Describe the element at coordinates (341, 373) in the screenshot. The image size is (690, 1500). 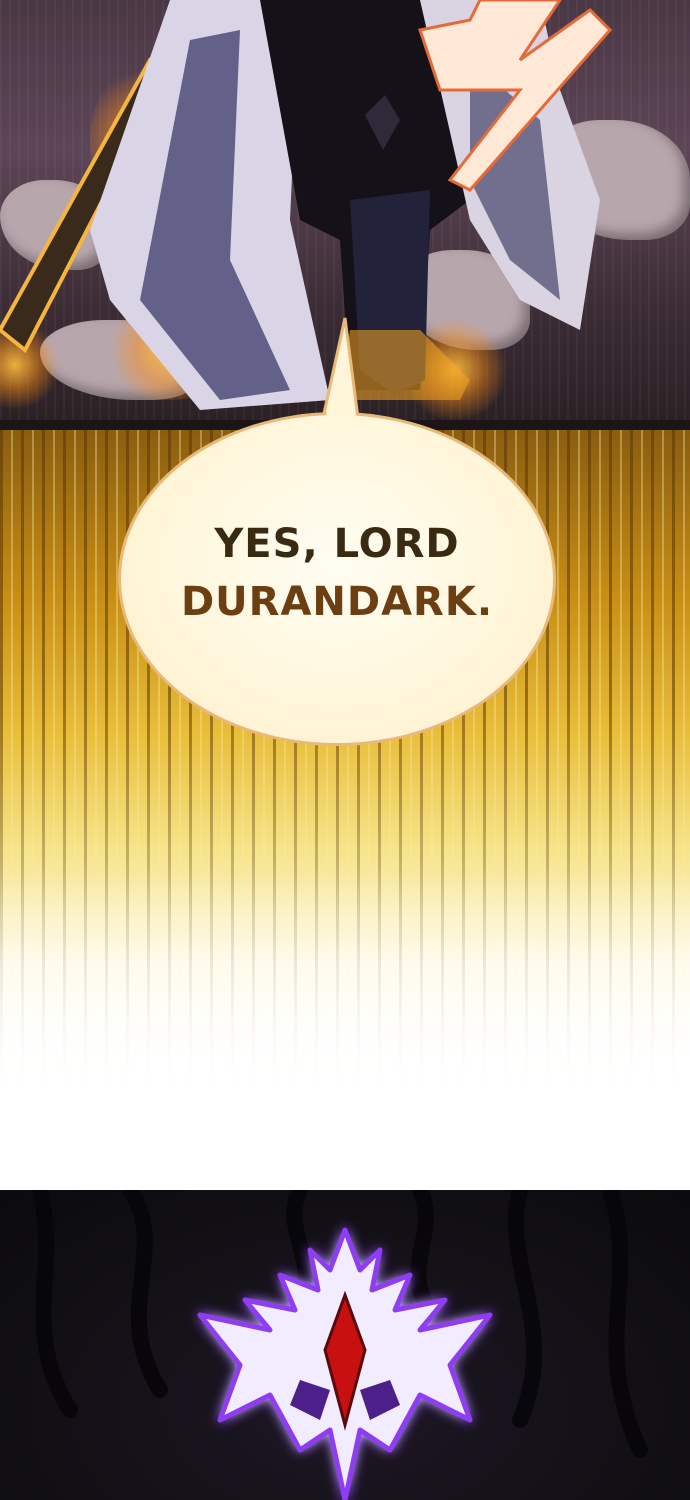
I see `speech-bubble-tail-seam` at that location.